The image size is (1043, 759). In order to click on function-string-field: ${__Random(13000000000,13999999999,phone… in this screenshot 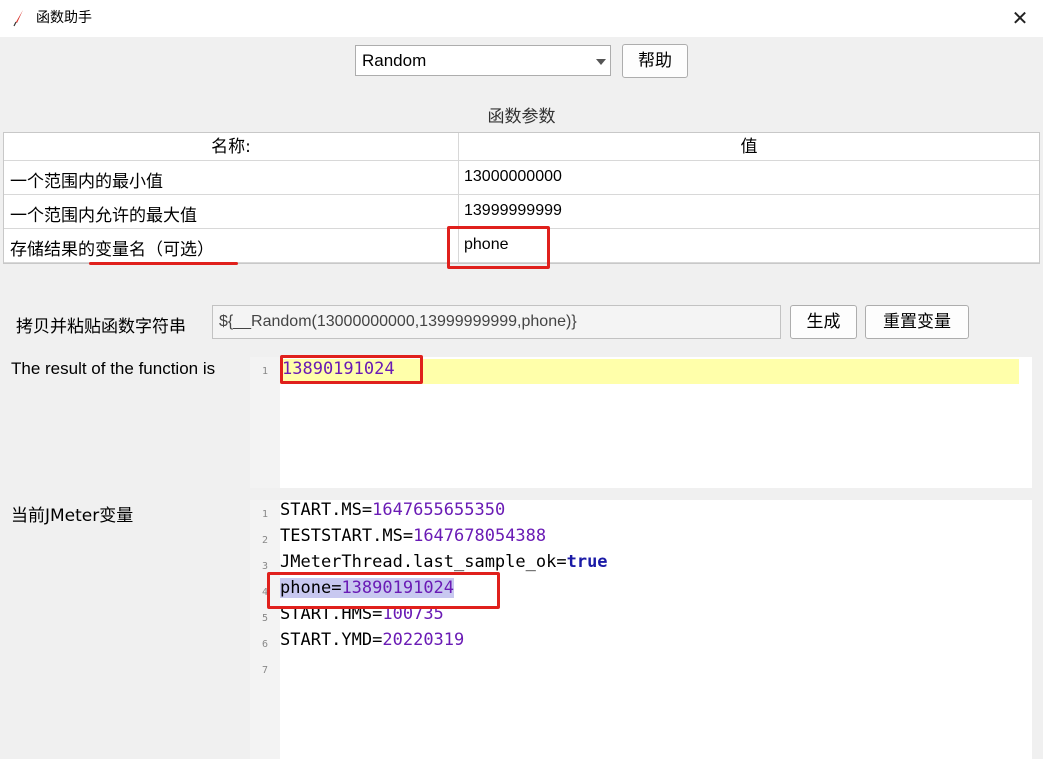, I will do `click(496, 322)`.